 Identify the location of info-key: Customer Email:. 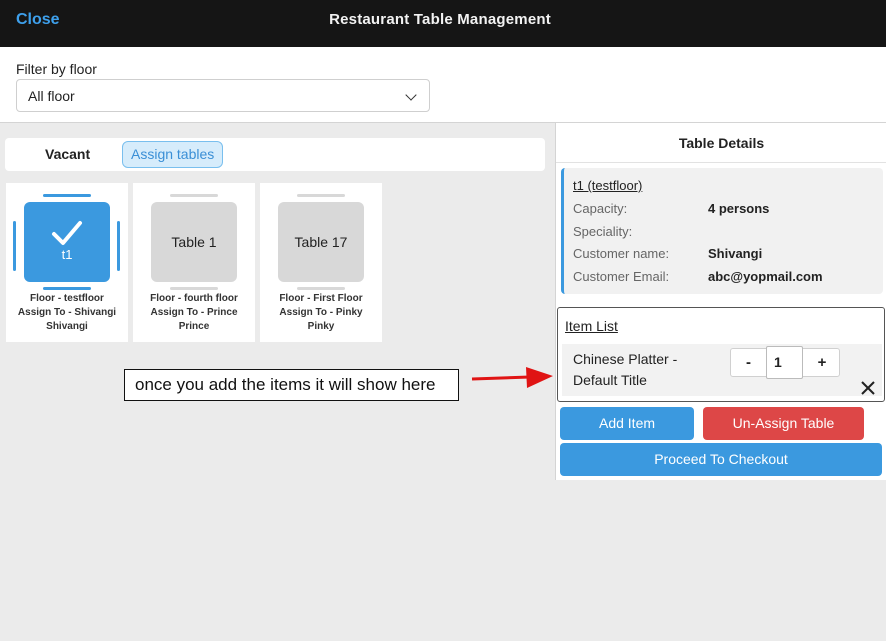
(621, 276).